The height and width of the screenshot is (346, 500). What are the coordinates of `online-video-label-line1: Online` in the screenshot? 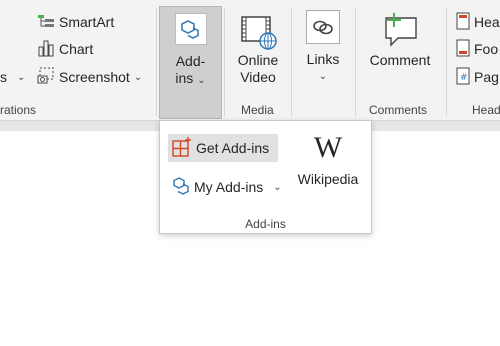 It's located at (258, 60).